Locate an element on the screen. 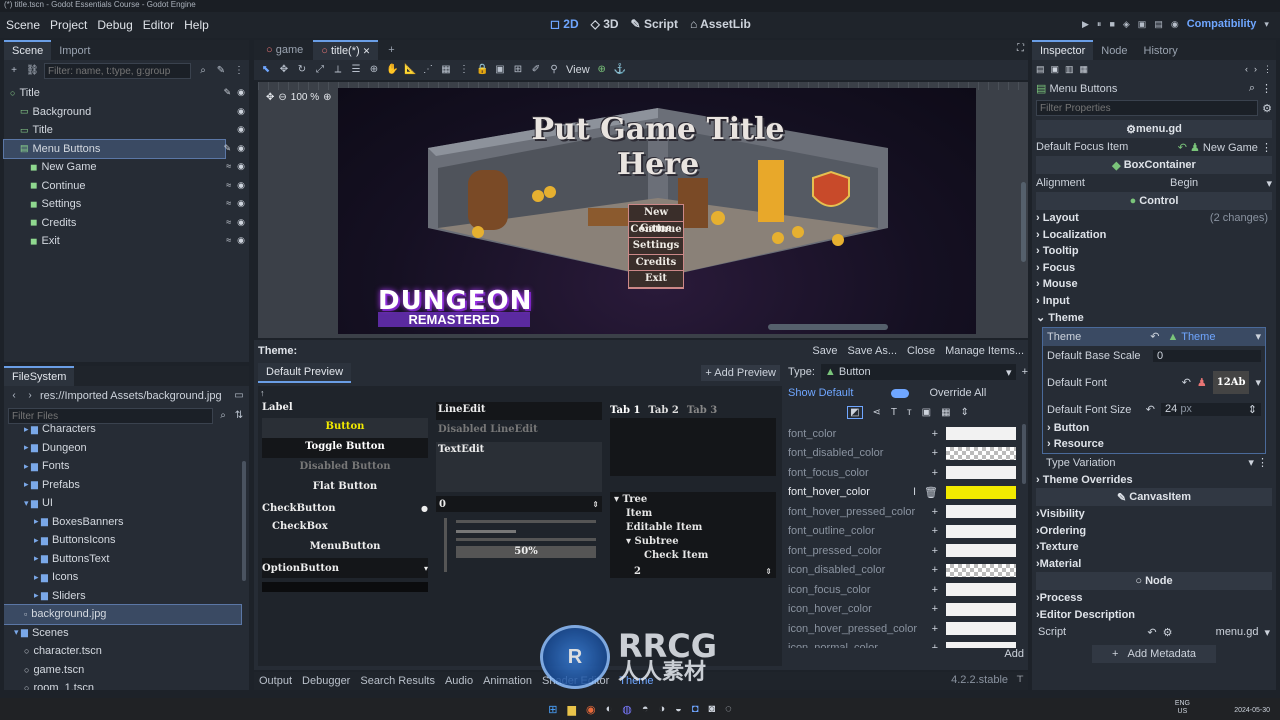 This screenshot has width=1280, height=720. fs-item-5: ▸ ▆ BoxesBanners is located at coordinates (122, 522).